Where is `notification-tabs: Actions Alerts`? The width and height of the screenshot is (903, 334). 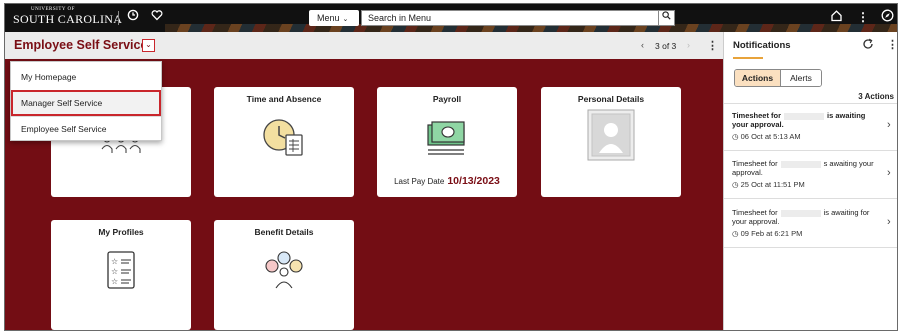
notification-tabs: Actions Alerts is located at coordinates (778, 78).